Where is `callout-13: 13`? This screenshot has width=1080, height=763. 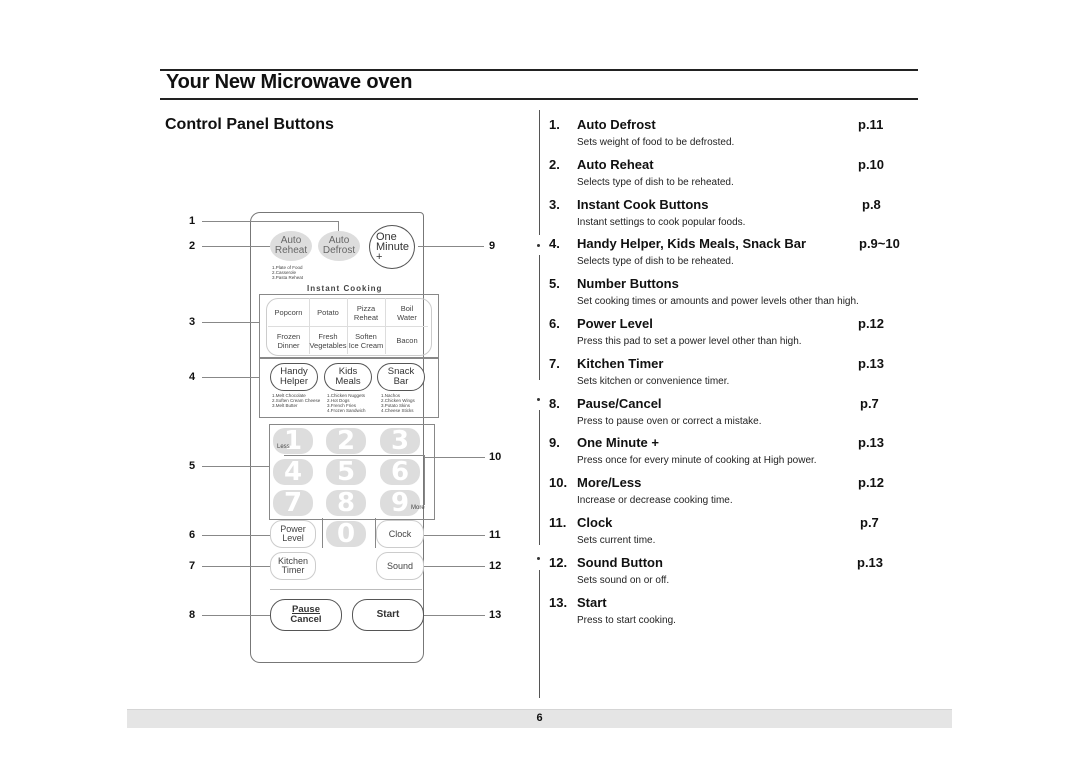 callout-13: 13 is located at coordinates (495, 615).